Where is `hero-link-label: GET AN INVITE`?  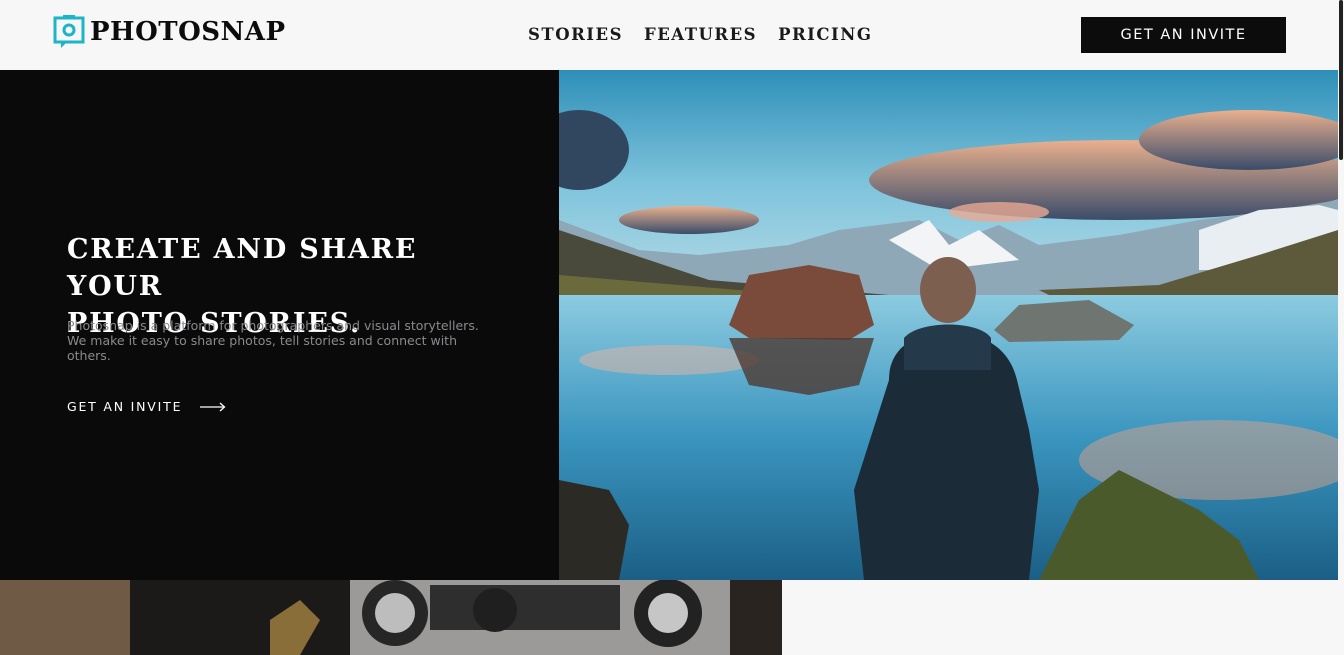
hero-link-label: GET AN INVITE is located at coordinates (125, 406).